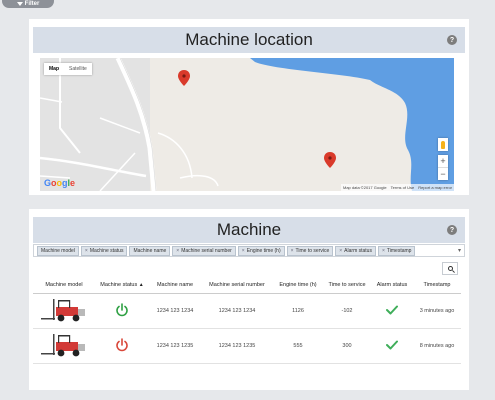  Describe the element at coordinates (150, 250) in the screenshot. I see `column-chip: Machine name` at that location.